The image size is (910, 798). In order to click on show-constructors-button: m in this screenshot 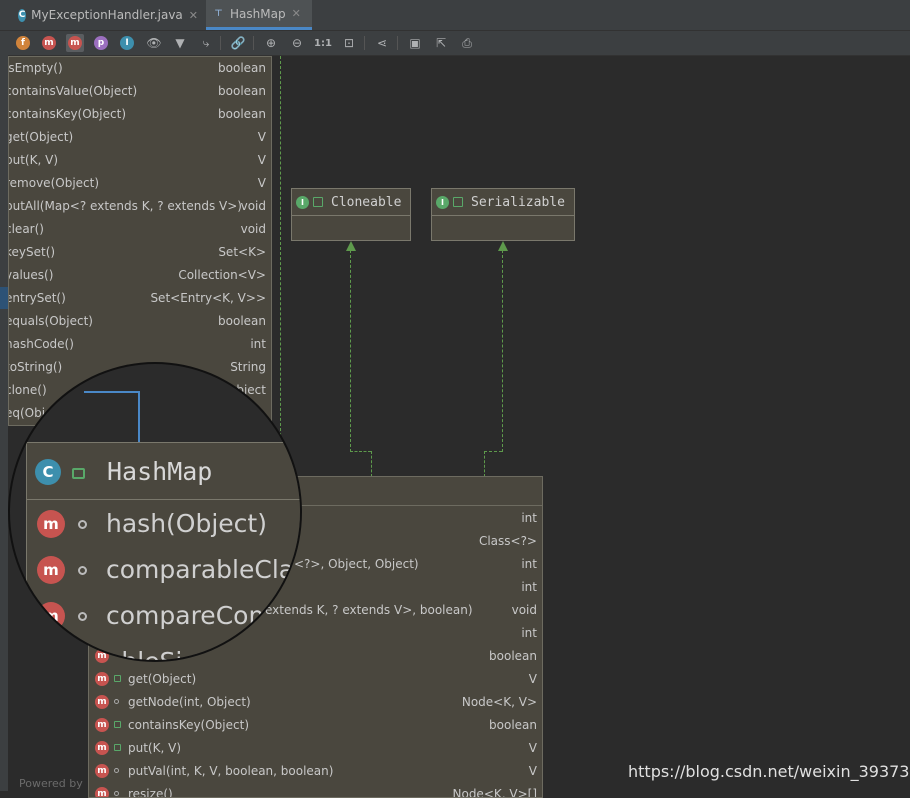, I will do `click(49, 43)`.